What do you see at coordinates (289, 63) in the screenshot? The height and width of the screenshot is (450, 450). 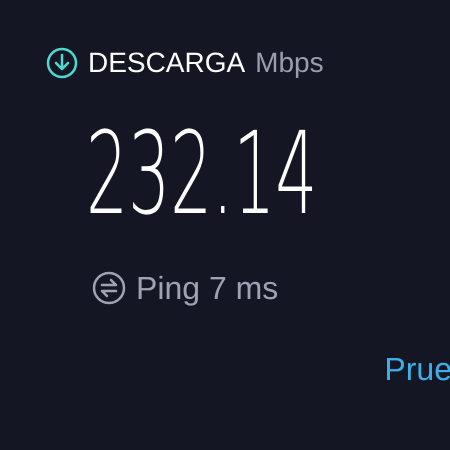 I see `unit-label: Mbps` at bounding box center [289, 63].